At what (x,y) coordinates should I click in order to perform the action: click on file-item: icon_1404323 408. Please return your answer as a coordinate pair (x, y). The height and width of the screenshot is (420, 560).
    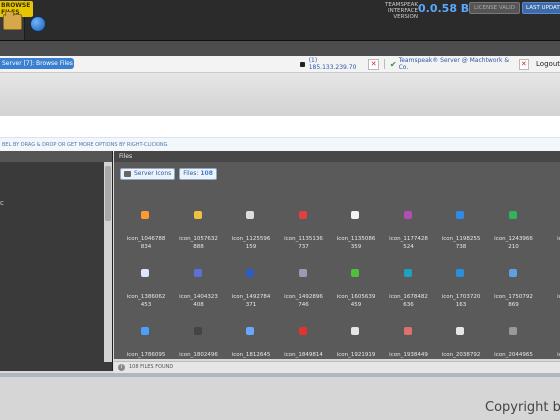
    Looking at the image, I should click on (199, 294).